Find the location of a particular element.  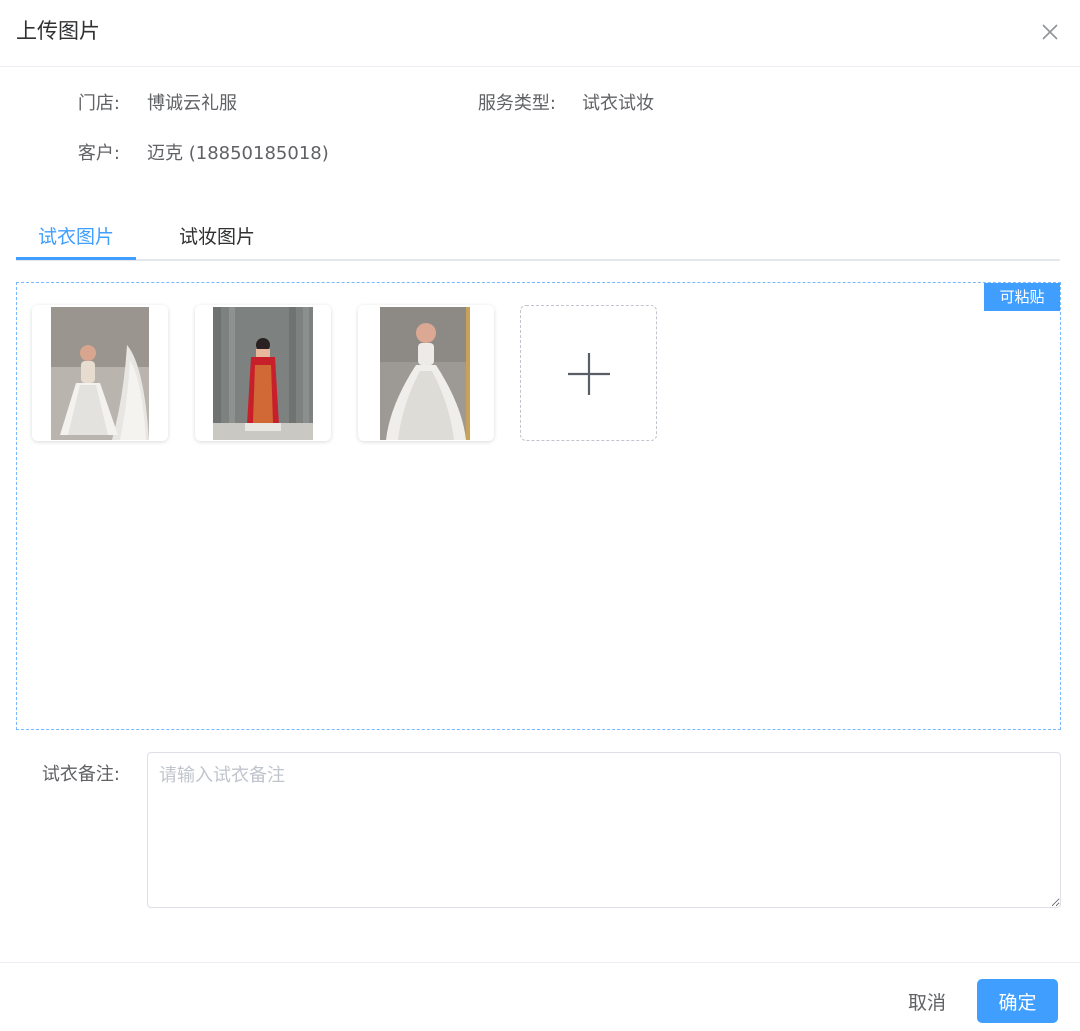

customer-label: 客户: is located at coordinates (98, 153).